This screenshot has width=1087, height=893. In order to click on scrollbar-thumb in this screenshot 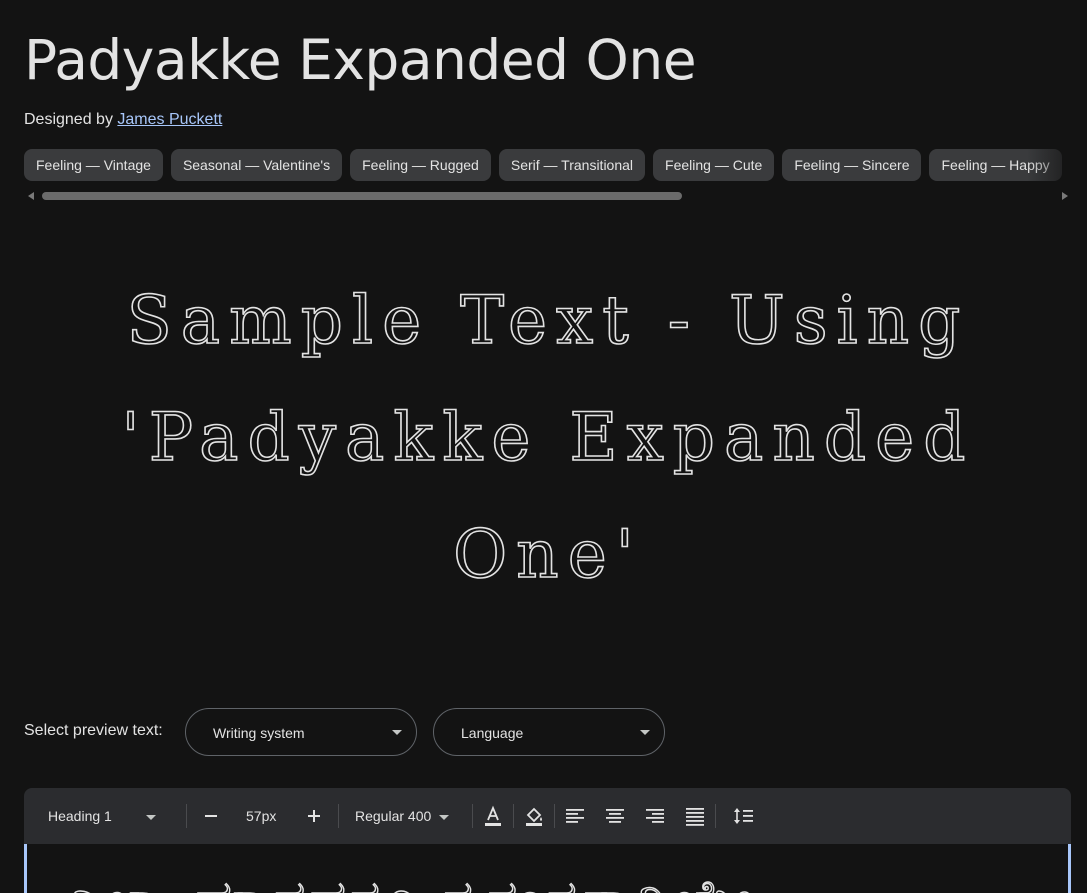, I will do `click(362, 196)`.